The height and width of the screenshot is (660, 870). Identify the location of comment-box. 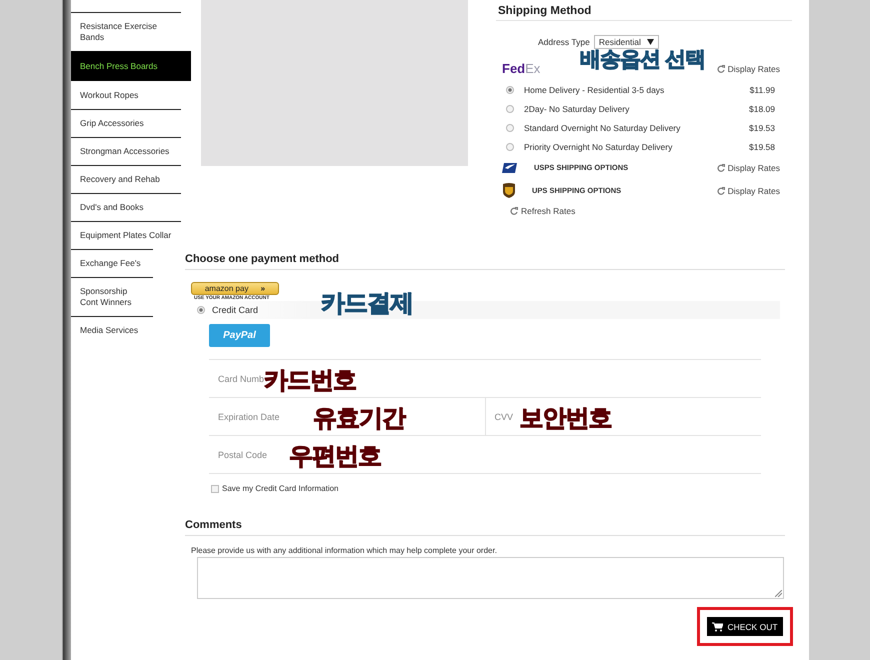
(490, 578).